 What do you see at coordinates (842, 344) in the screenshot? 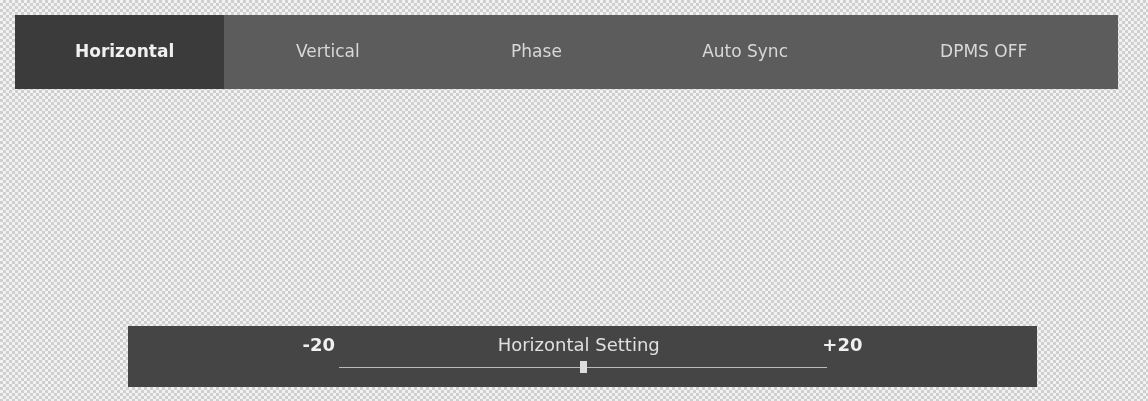
I see `max-value: +20` at bounding box center [842, 344].